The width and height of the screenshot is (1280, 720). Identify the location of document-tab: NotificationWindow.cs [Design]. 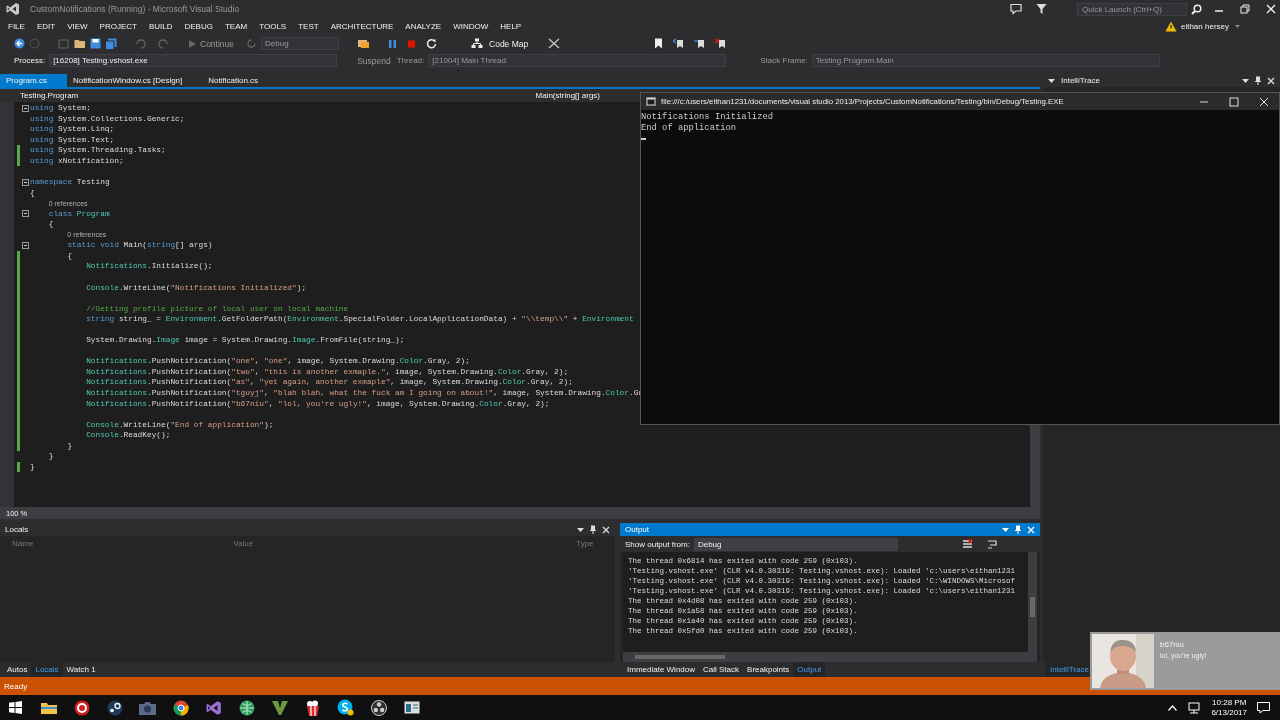
(134, 80).